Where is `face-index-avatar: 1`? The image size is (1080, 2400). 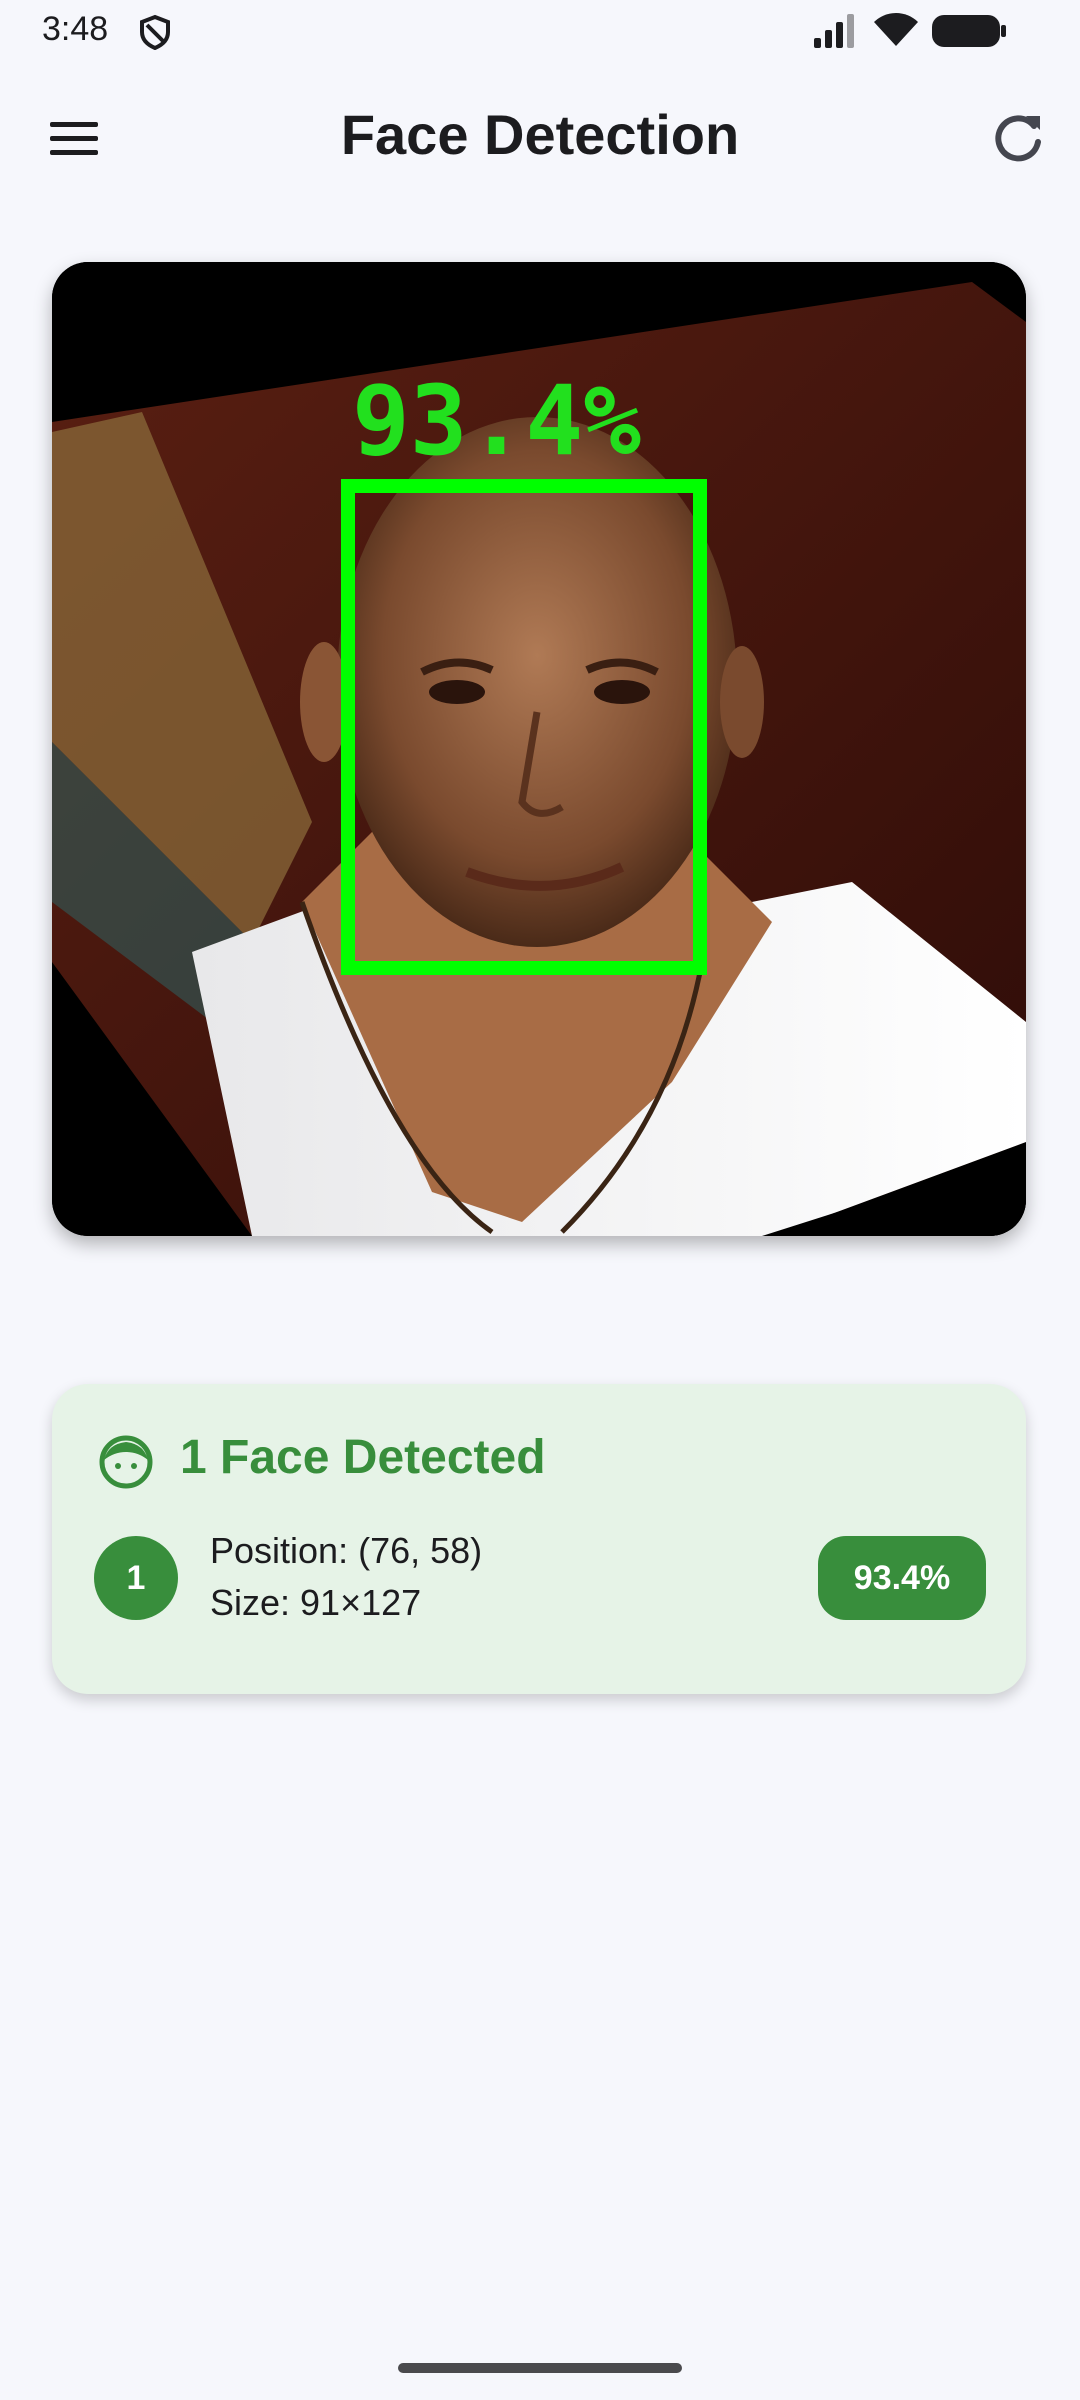
face-index-avatar: 1 is located at coordinates (136, 1578).